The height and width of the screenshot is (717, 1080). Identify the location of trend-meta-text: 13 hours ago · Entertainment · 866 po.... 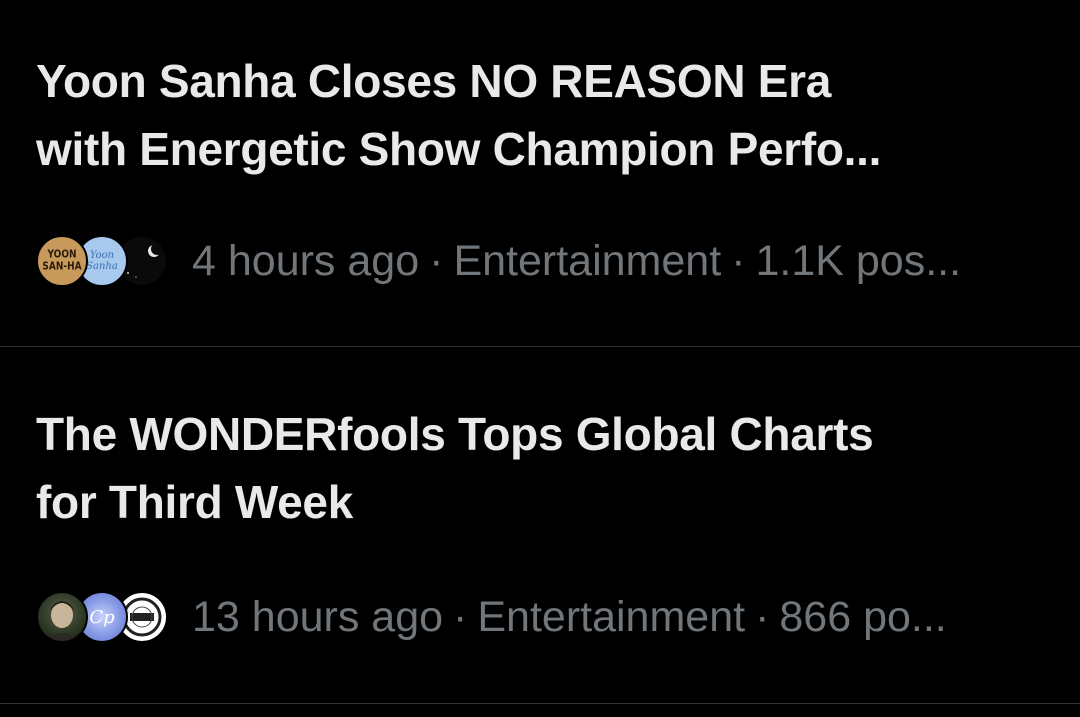
(569, 617).